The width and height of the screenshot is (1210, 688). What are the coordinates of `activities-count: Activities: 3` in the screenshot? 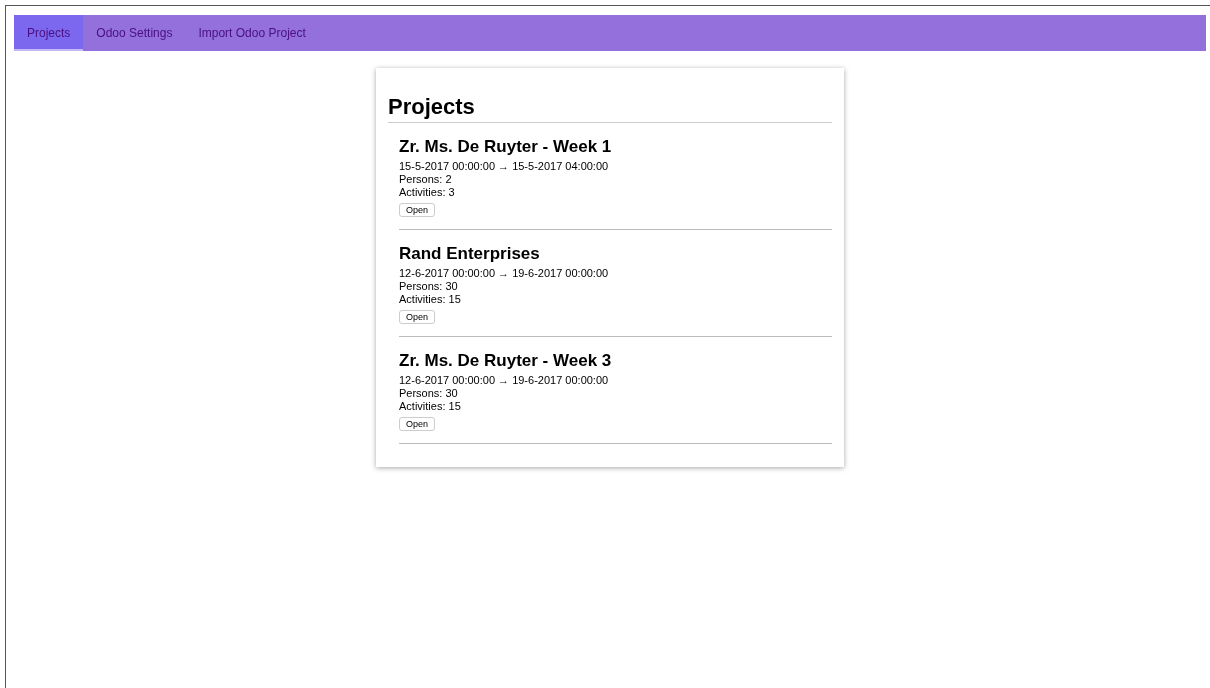 It's located at (427, 192).